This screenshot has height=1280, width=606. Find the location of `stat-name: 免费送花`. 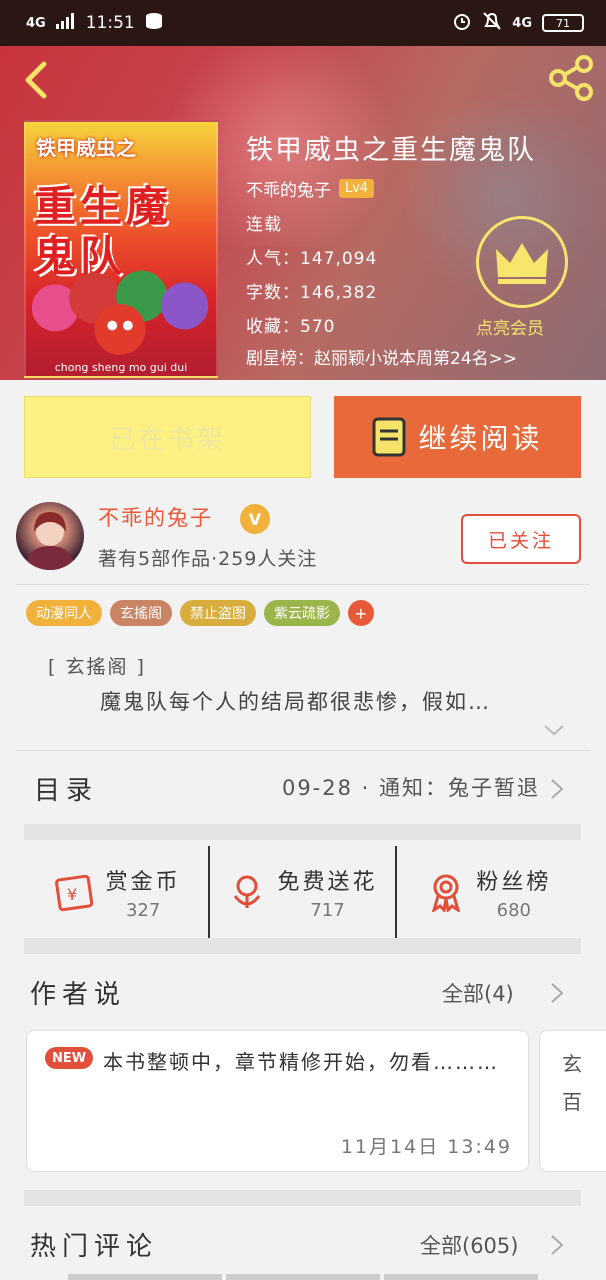

stat-name: 免费送花 is located at coordinates (327, 882).